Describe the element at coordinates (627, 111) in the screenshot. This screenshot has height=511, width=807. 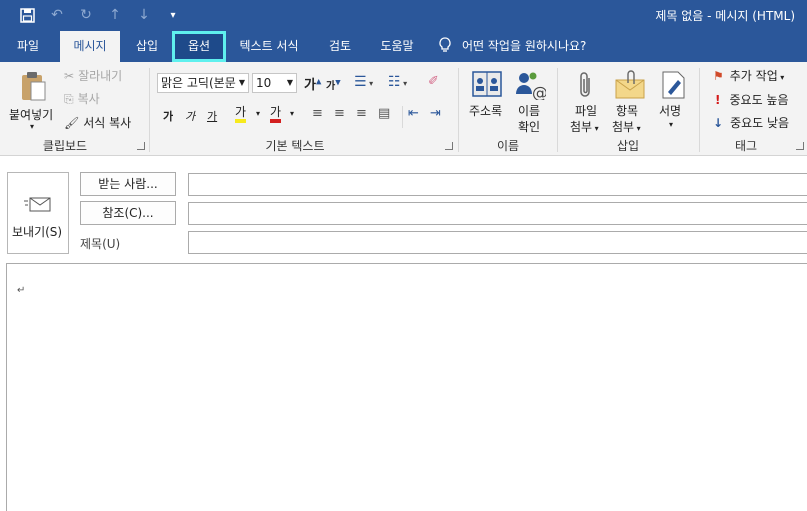
I see `attach-item-label-1: 항목` at that location.